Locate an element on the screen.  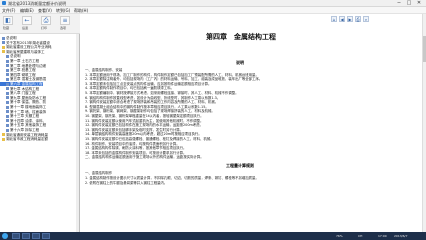
tree-item: 湖北省通用安装工程消耗量 is located at coordinates (24, 135).